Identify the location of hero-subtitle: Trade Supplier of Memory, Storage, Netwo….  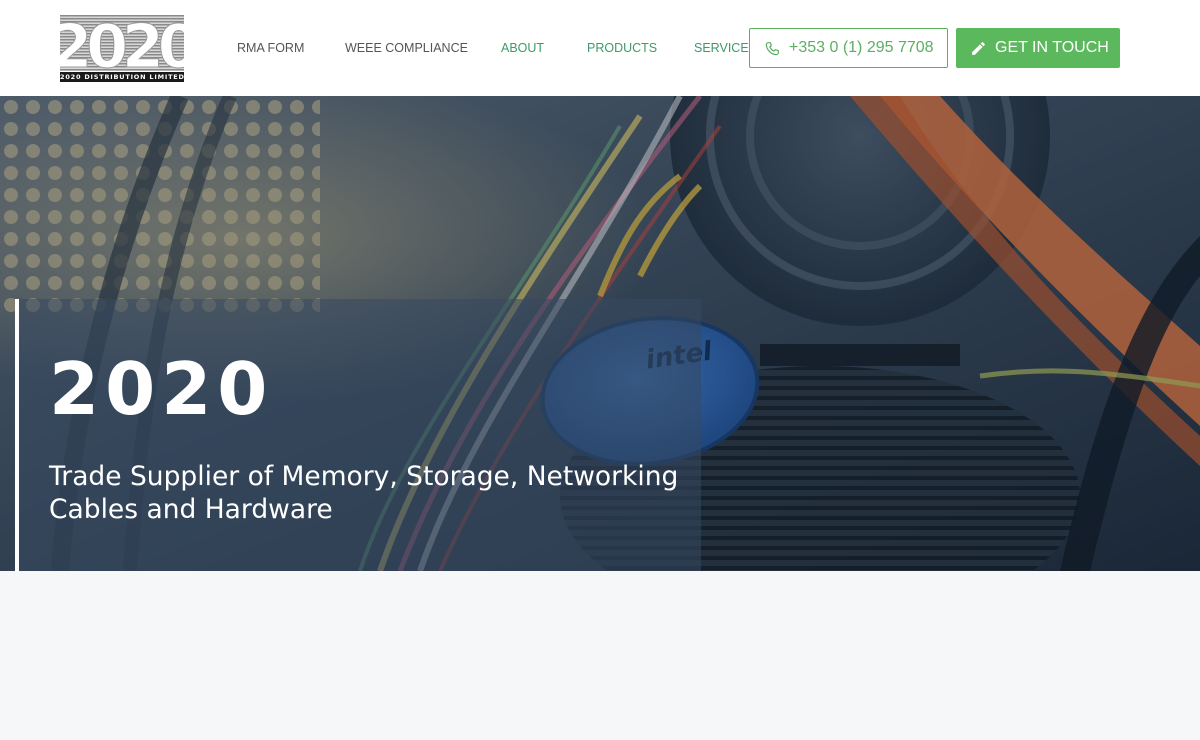
(364, 493).